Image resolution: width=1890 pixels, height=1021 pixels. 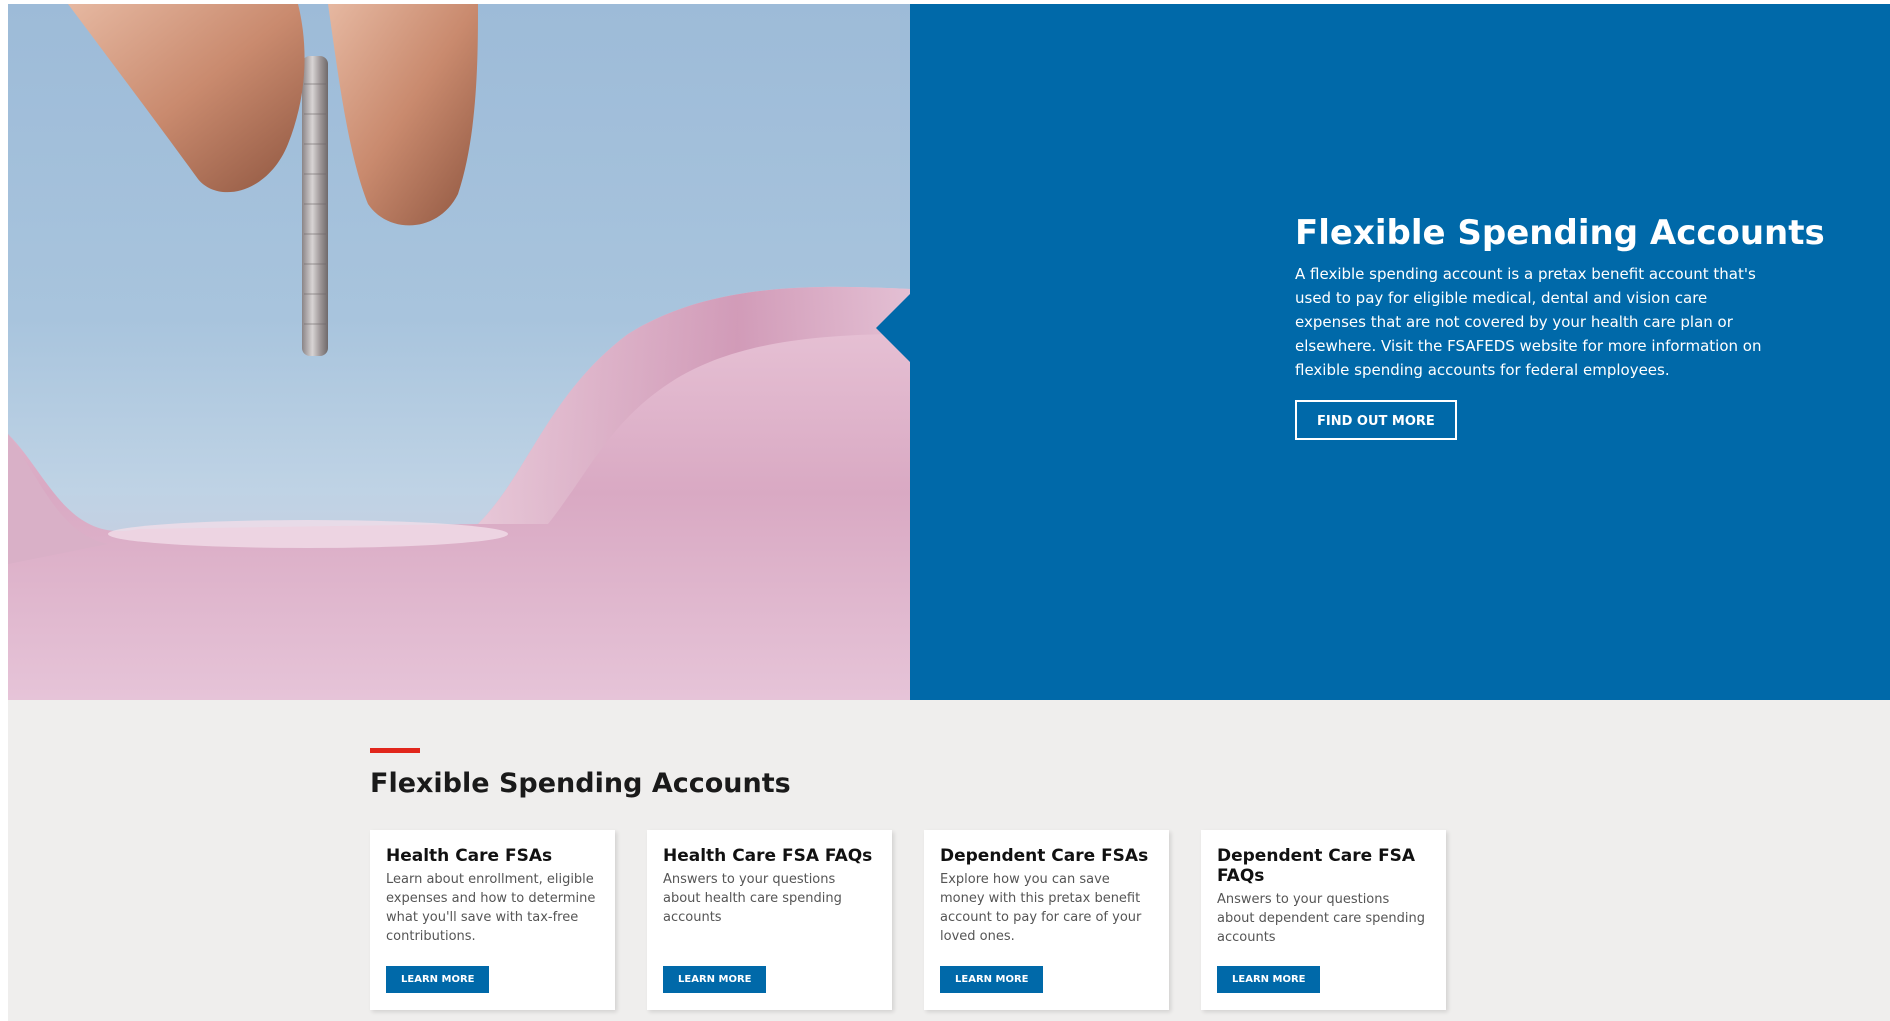 What do you see at coordinates (1560, 233) in the screenshot?
I see `hero-title: Flexible Spending Accounts` at bounding box center [1560, 233].